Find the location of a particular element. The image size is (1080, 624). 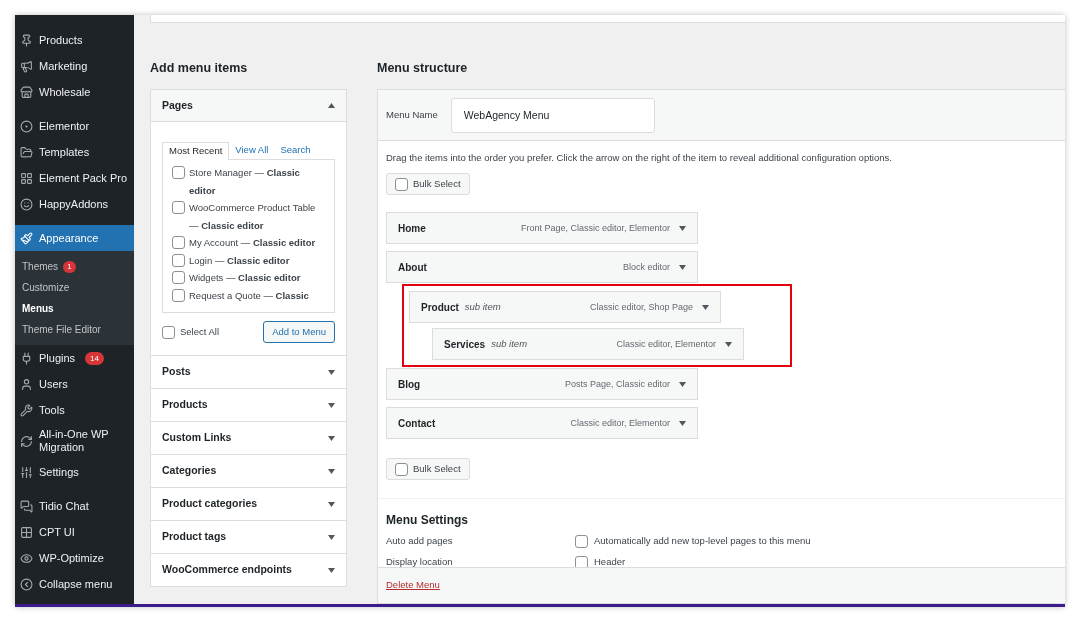

menu-item-bar: About Block editor is located at coordinates (542, 267).